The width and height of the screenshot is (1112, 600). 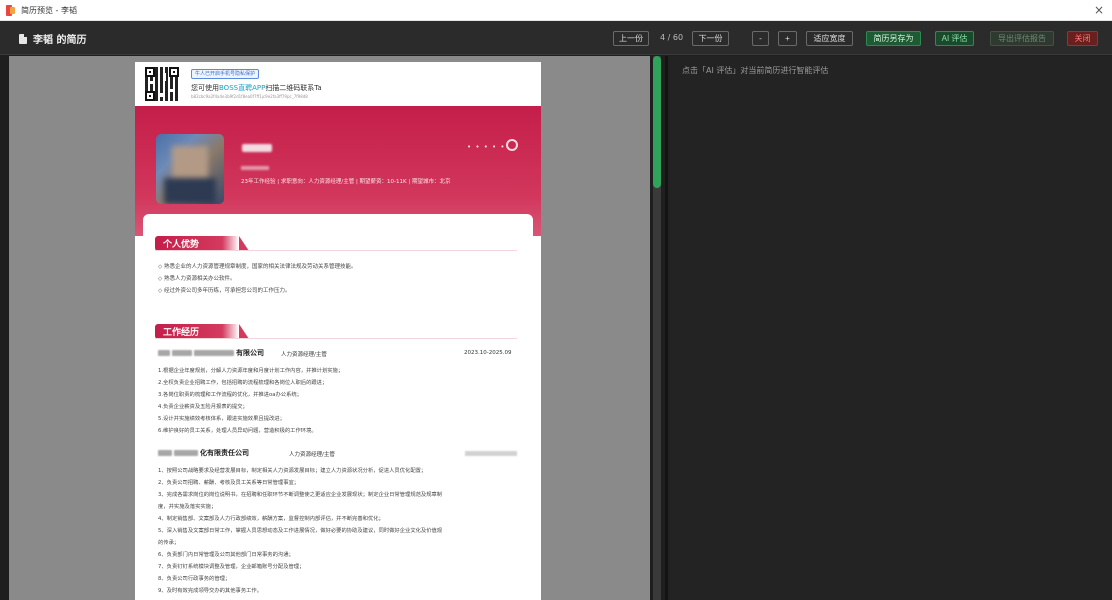 I want to click on ai-evaluation-hint: 点击「AI 评估」对当前简历进行智能评估, so click(x=755, y=70).